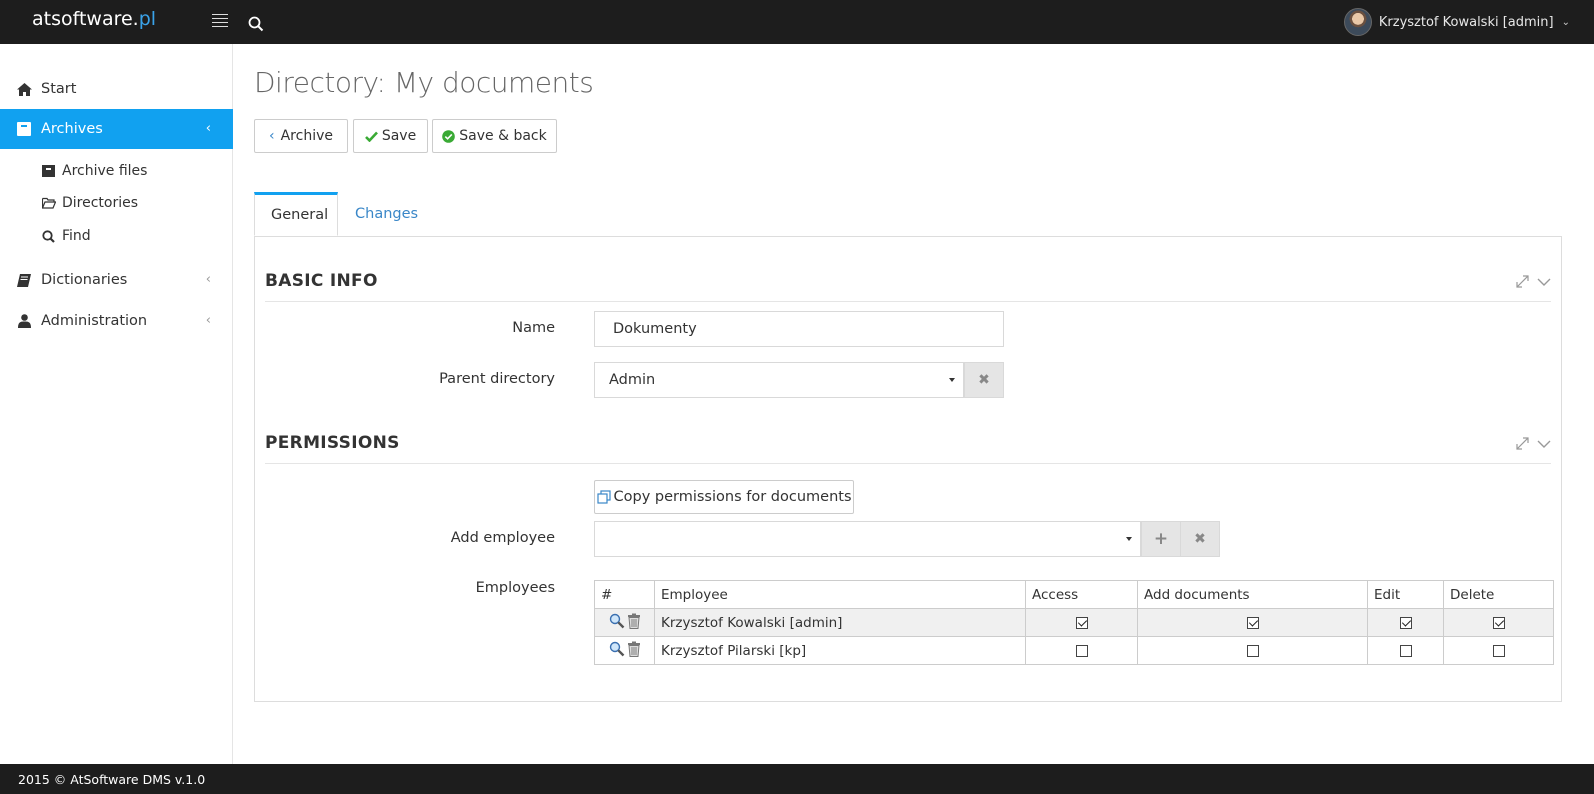 This screenshot has width=1594, height=794. I want to click on name-input: Dokumenty, so click(799, 329).